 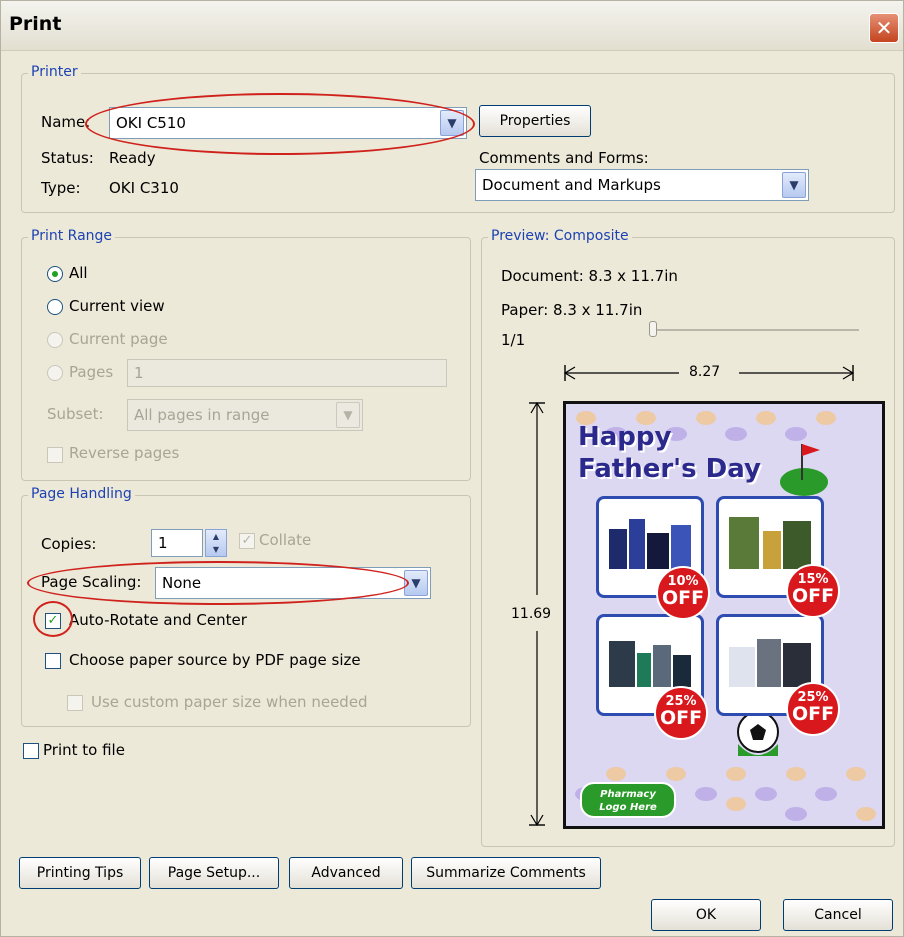 What do you see at coordinates (285, 540) in the screenshot?
I see `collate-label: Collate` at bounding box center [285, 540].